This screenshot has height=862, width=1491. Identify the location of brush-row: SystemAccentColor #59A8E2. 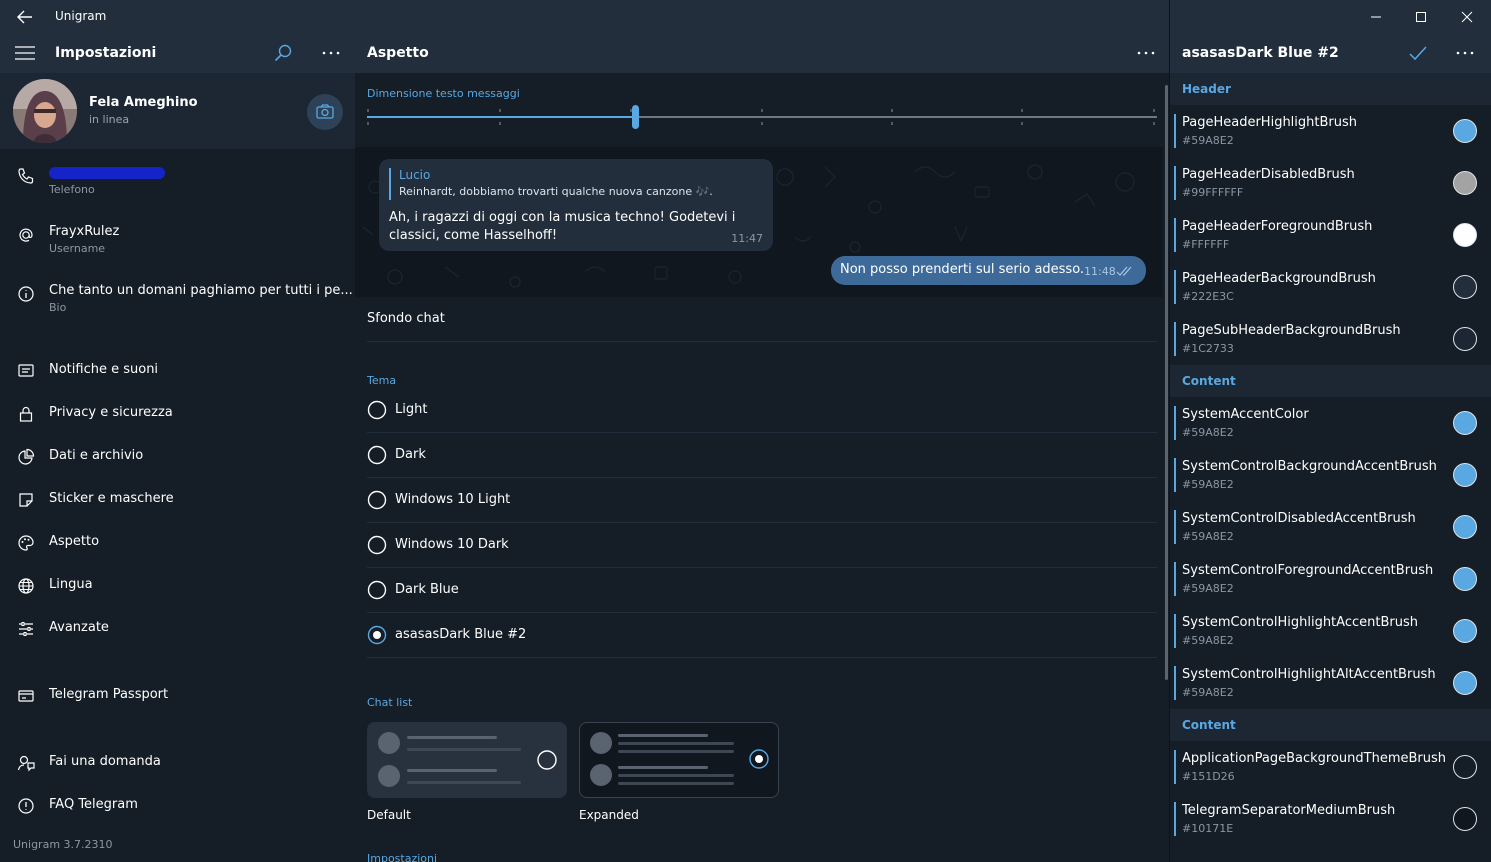
(1330, 423).